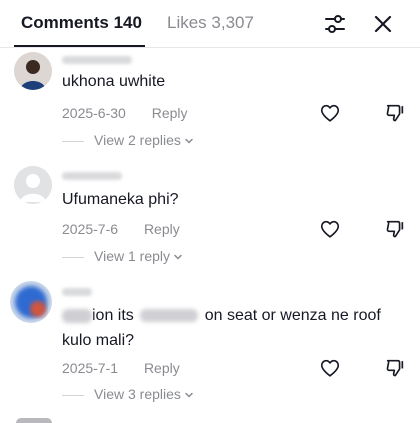 This screenshot has height=423, width=420. Describe the element at coordinates (81, 23) in the screenshot. I see `tab-comments: Comments 140` at that location.